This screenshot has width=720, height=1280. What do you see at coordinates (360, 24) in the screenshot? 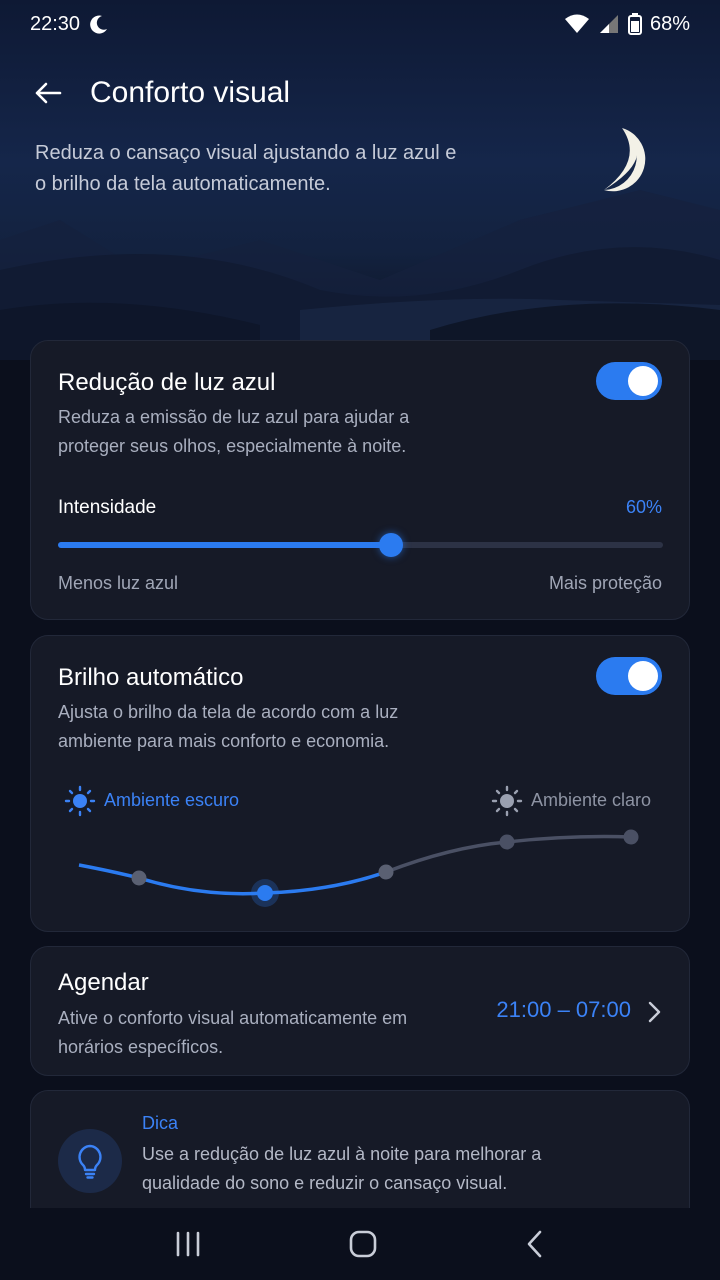
I see `status-bar: 22:30 68%` at bounding box center [360, 24].